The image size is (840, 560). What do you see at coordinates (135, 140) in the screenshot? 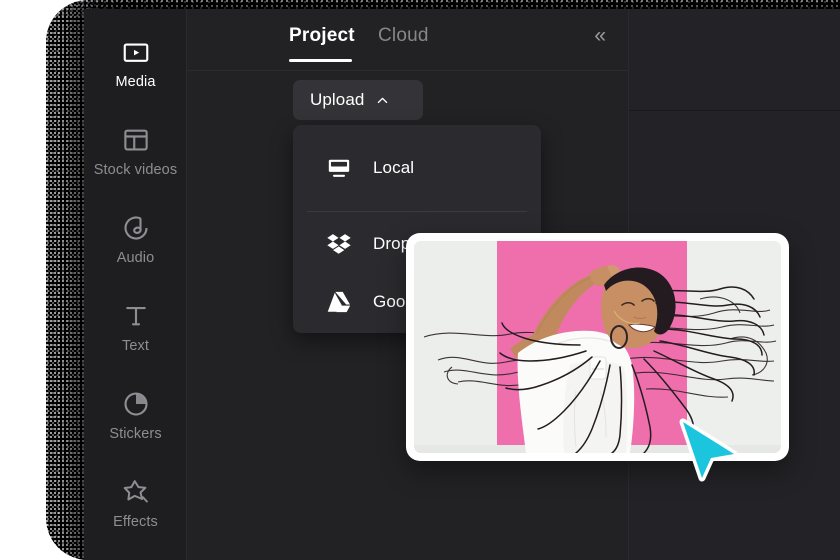
I see `layout-grid-icon` at bounding box center [135, 140].